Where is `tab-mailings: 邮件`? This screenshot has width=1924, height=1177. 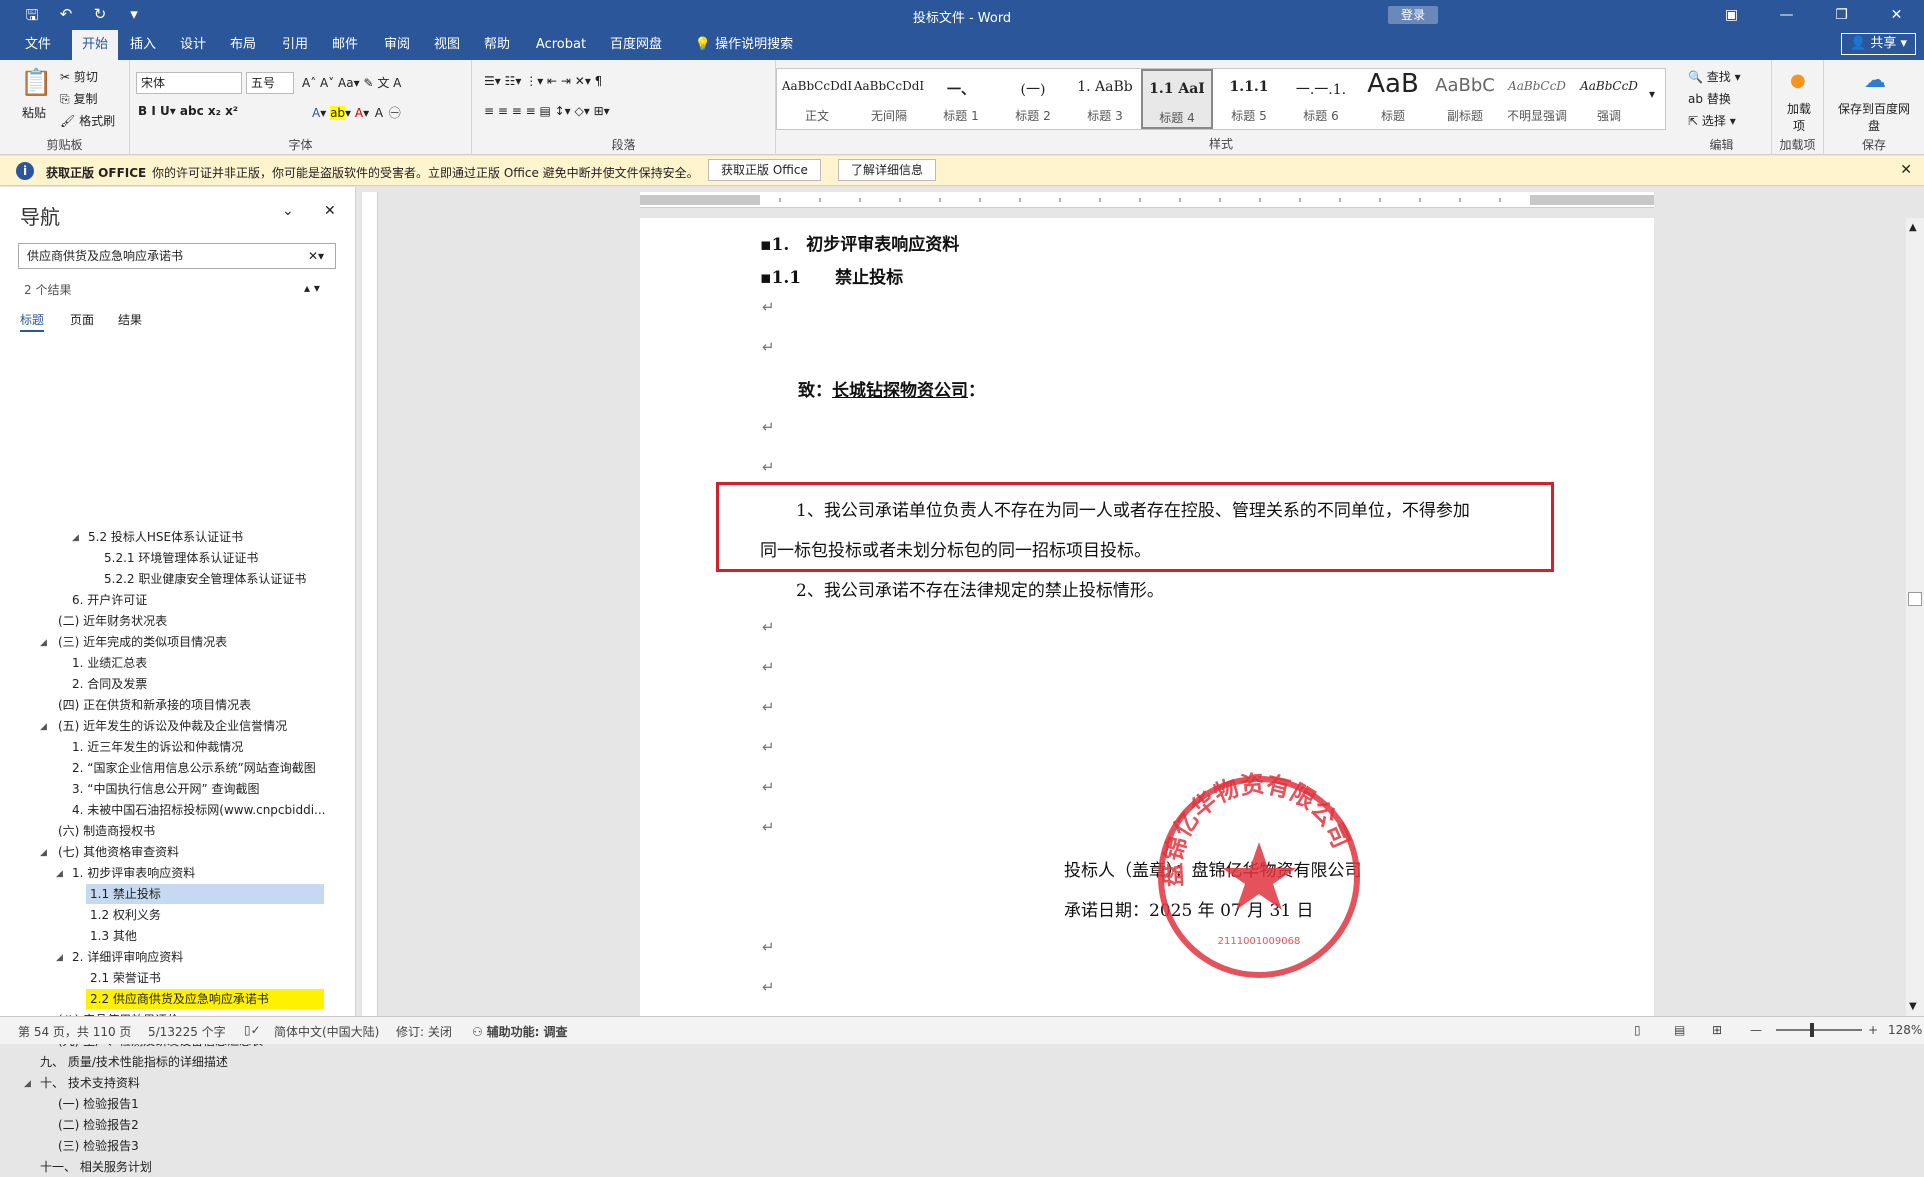
tab-mailings: 邮件 is located at coordinates (345, 45).